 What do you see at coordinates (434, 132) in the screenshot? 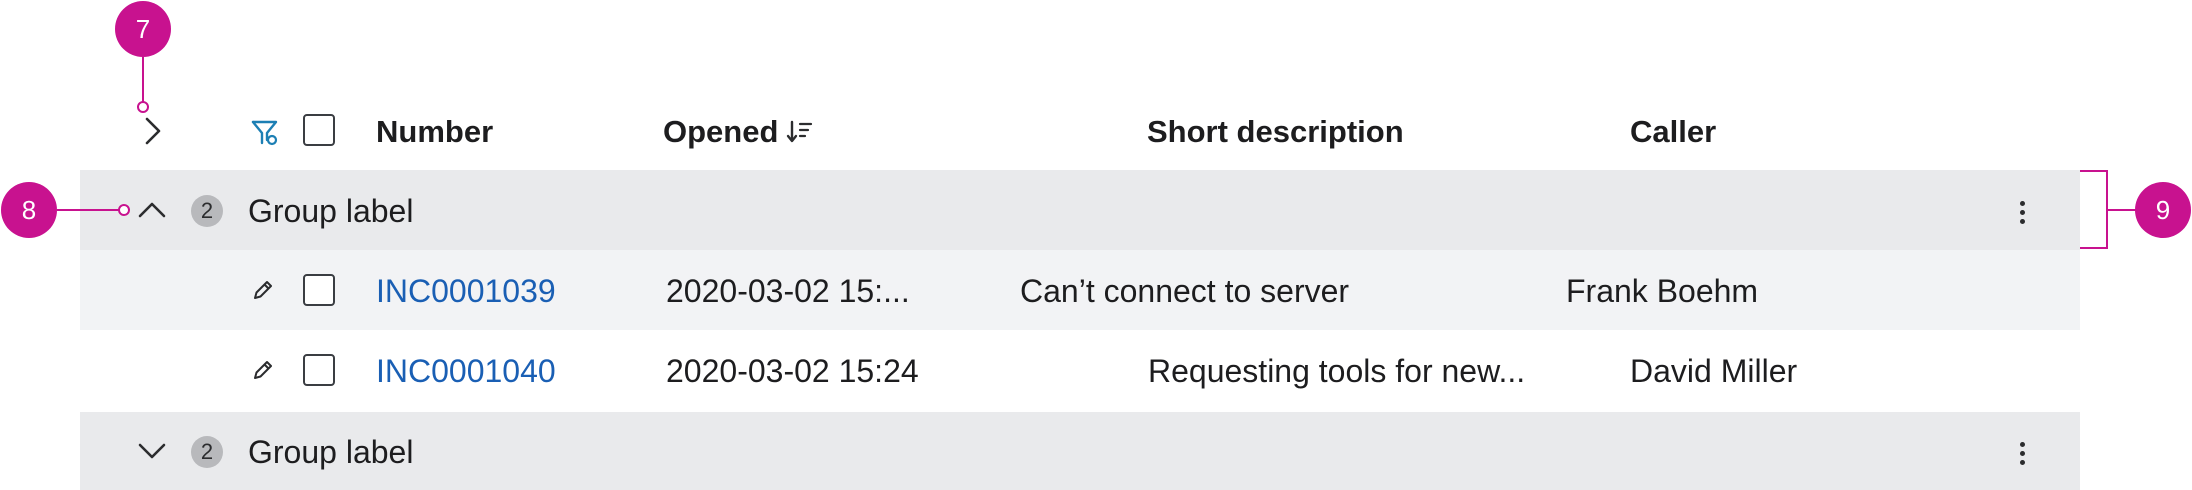
I see `column-header-number: Number` at bounding box center [434, 132].